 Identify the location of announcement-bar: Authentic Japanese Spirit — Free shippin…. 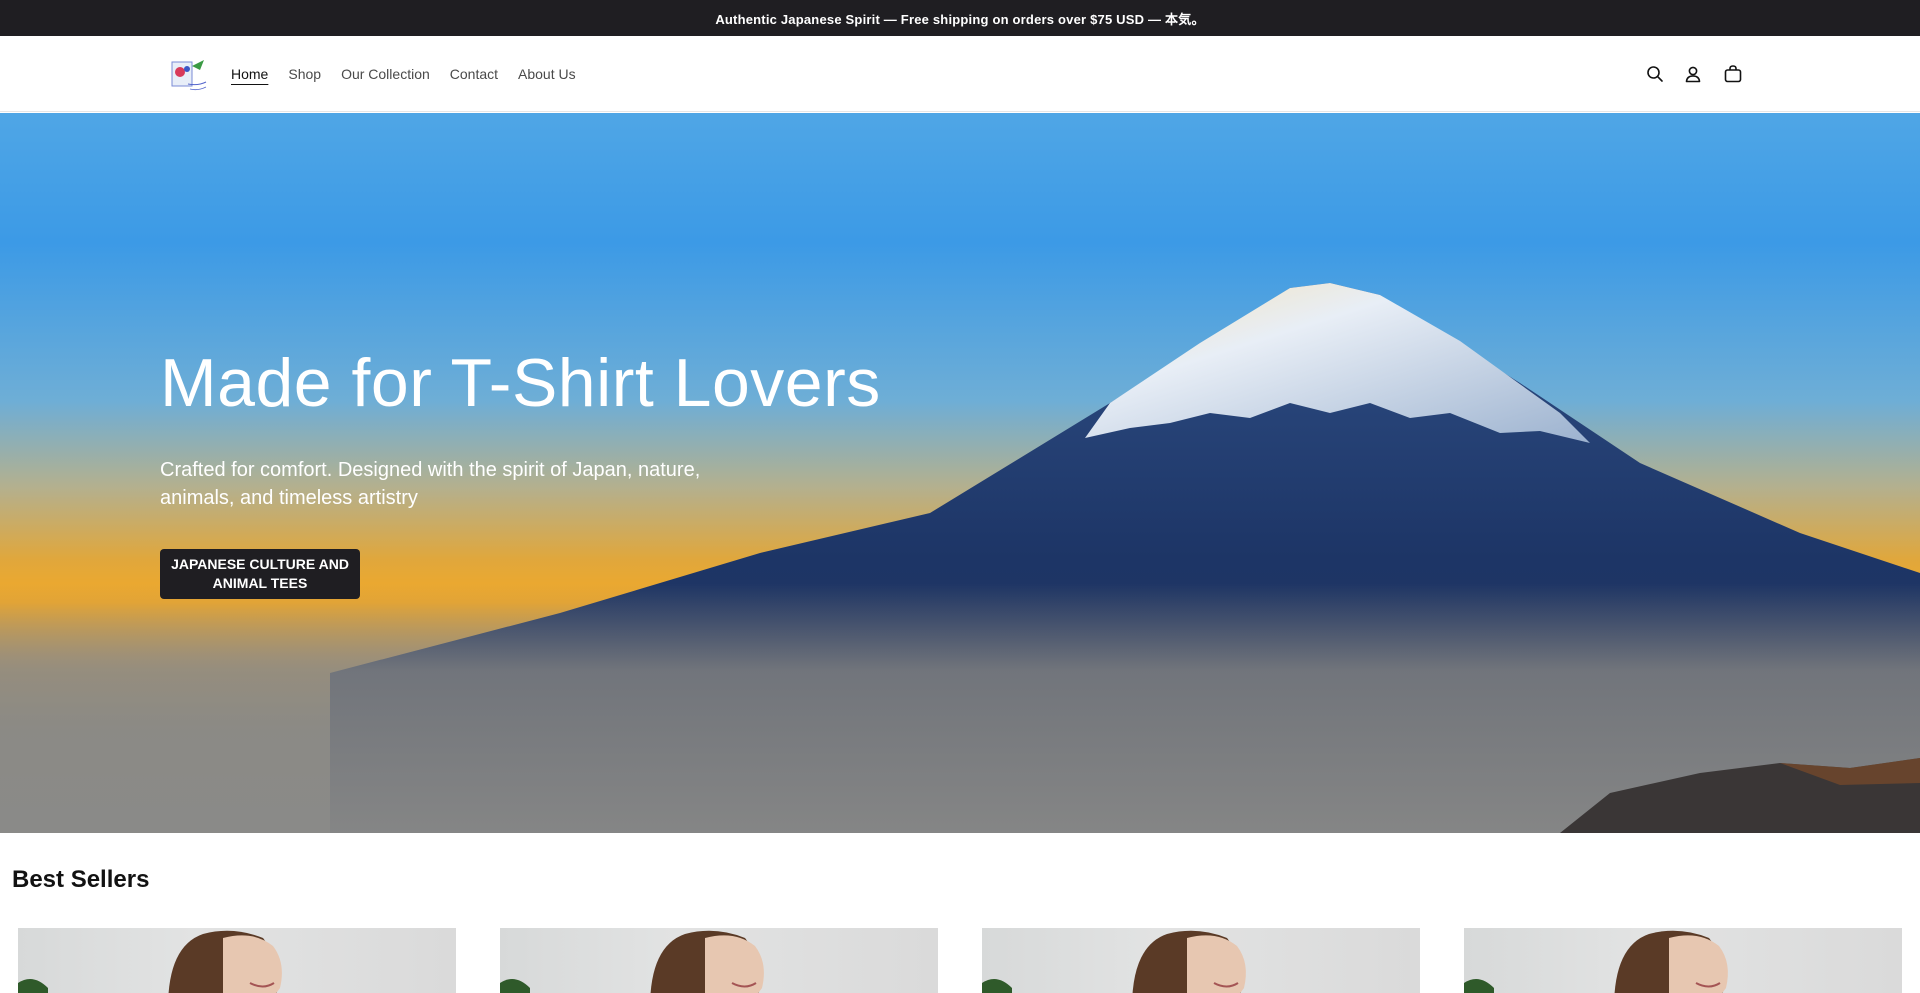
(960, 18).